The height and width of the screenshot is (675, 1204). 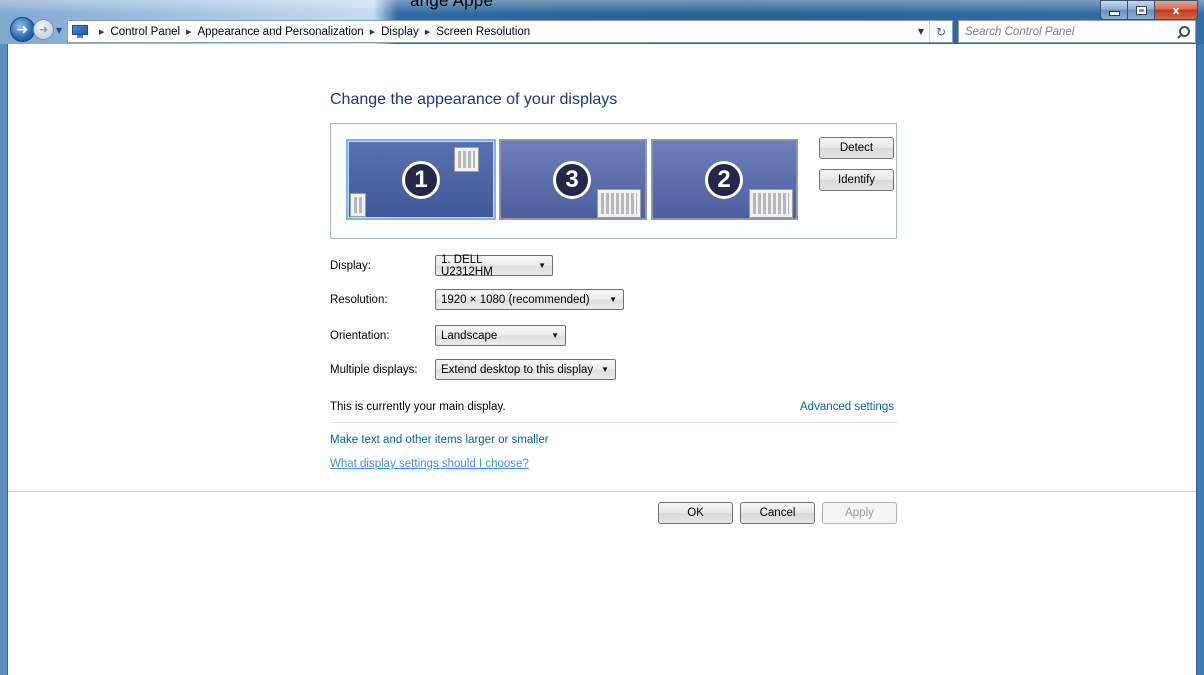 I want to click on monitor-2: 2, so click(x=724, y=179).